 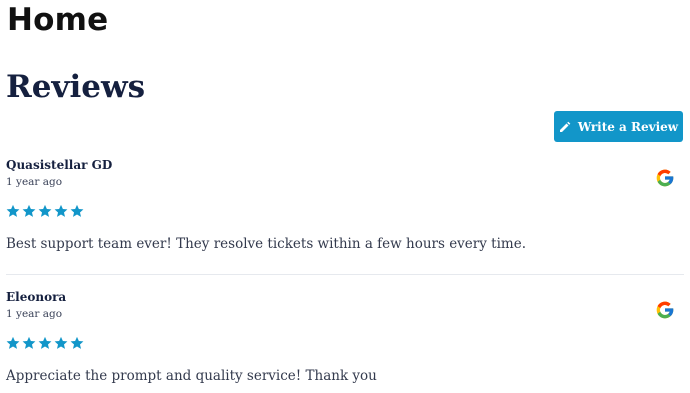 What do you see at coordinates (58, 20) in the screenshot?
I see `page-title: Home` at bounding box center [58, 20].